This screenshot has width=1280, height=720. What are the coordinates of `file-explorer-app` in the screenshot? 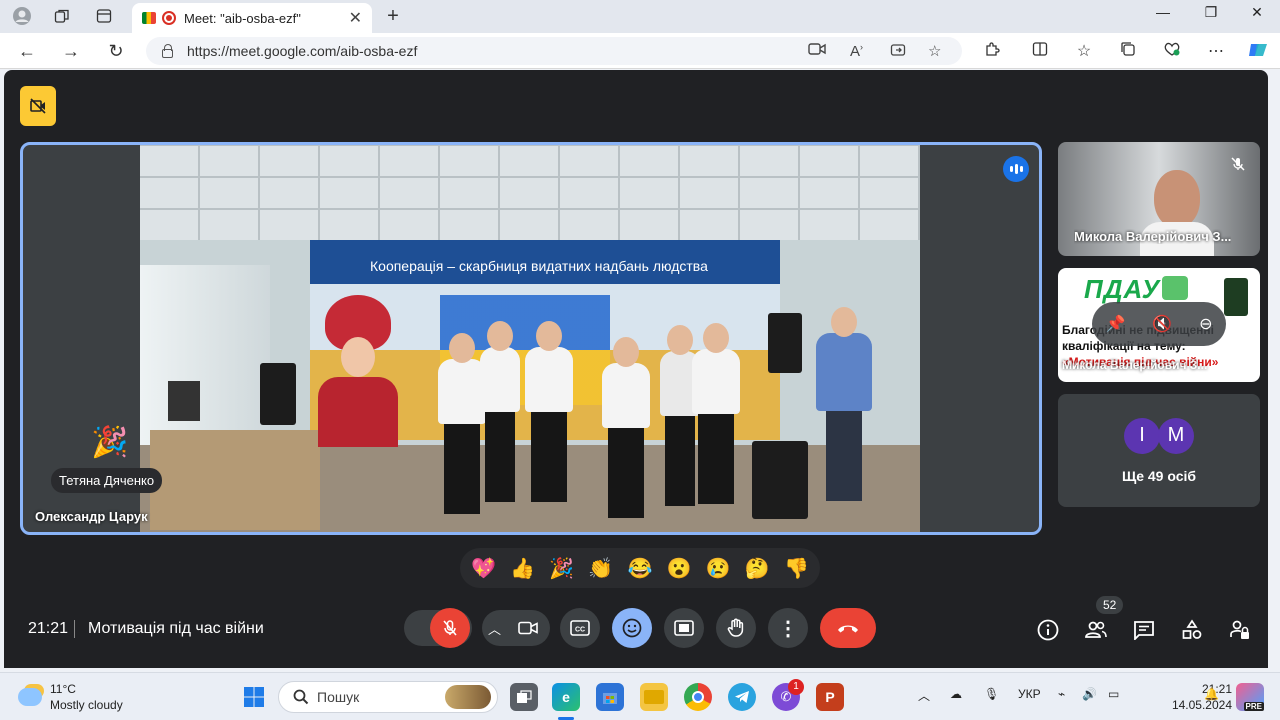 It's located at (654, 697).